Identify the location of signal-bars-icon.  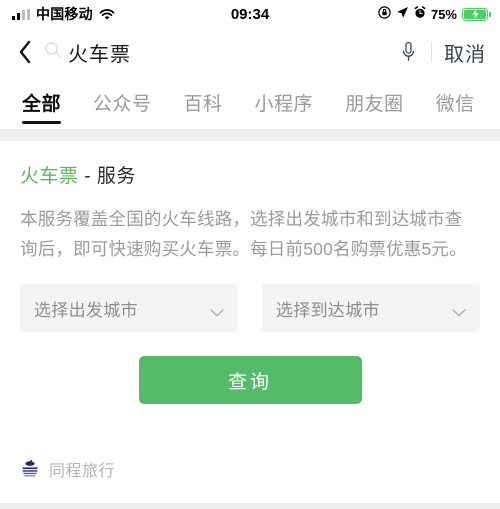
(21, 14).